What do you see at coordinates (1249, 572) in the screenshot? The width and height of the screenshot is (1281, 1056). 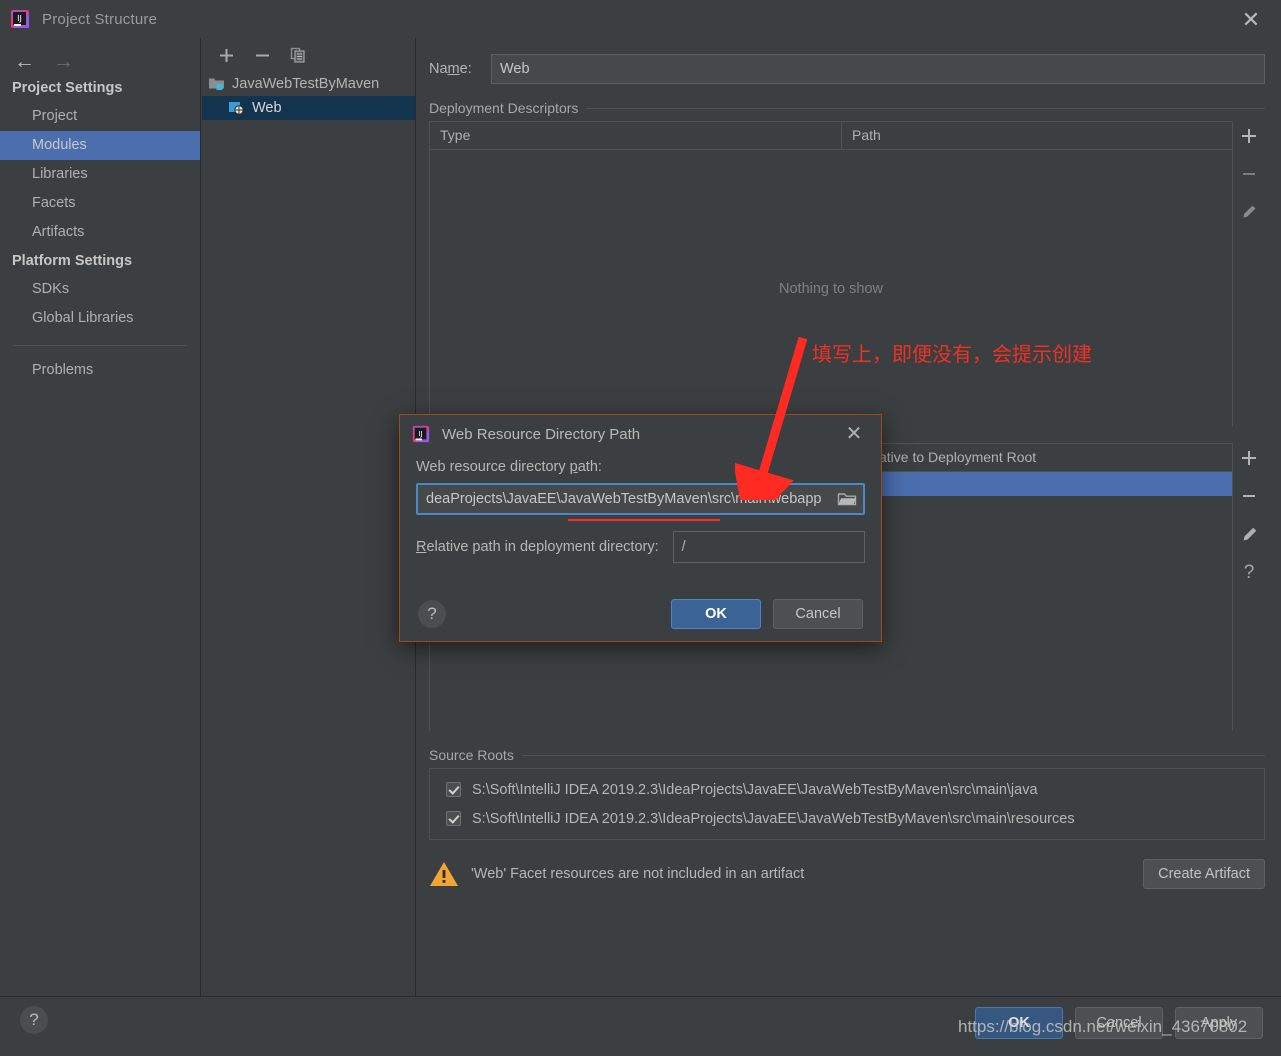 I see `help-web-resource-button: ?` at bounding box center [1249, 572].